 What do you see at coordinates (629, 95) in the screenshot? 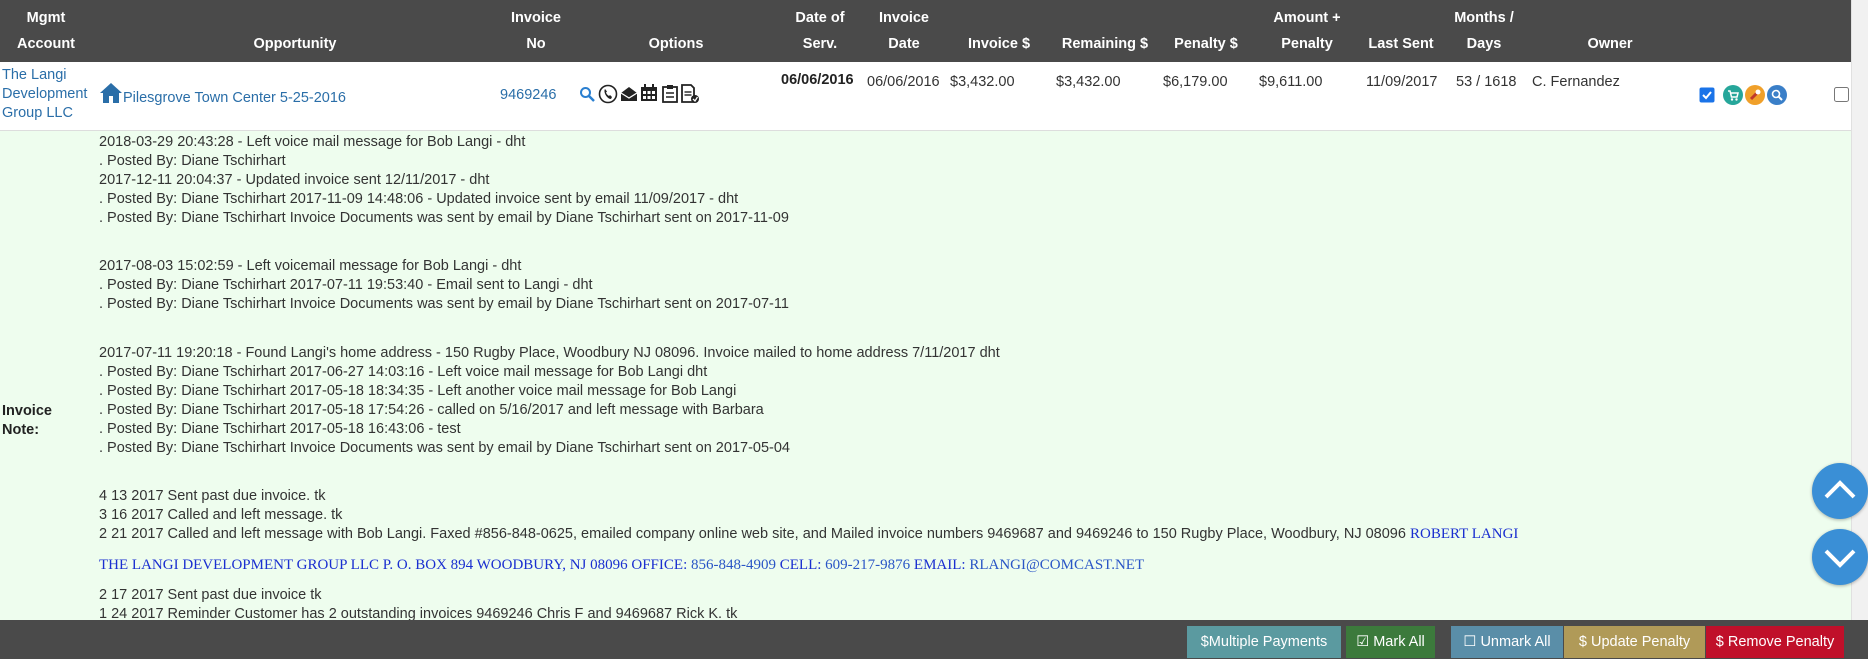
I see `envelope-open-icon` at bounding box center [629, 95].